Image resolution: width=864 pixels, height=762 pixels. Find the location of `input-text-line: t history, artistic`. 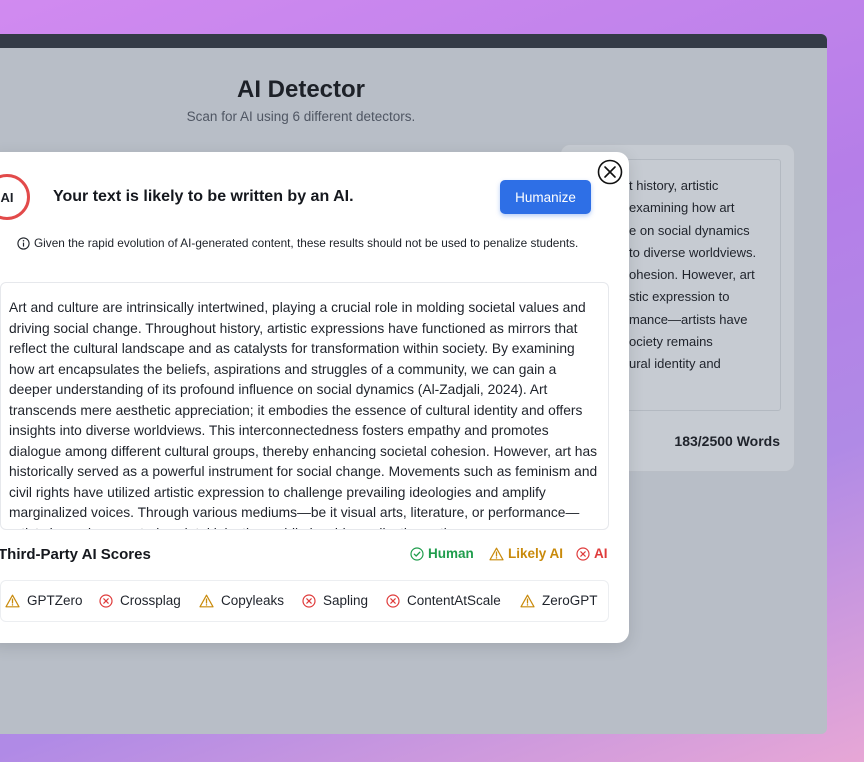

input-text-line: t history, artistic is located at coordinates (674, 185).